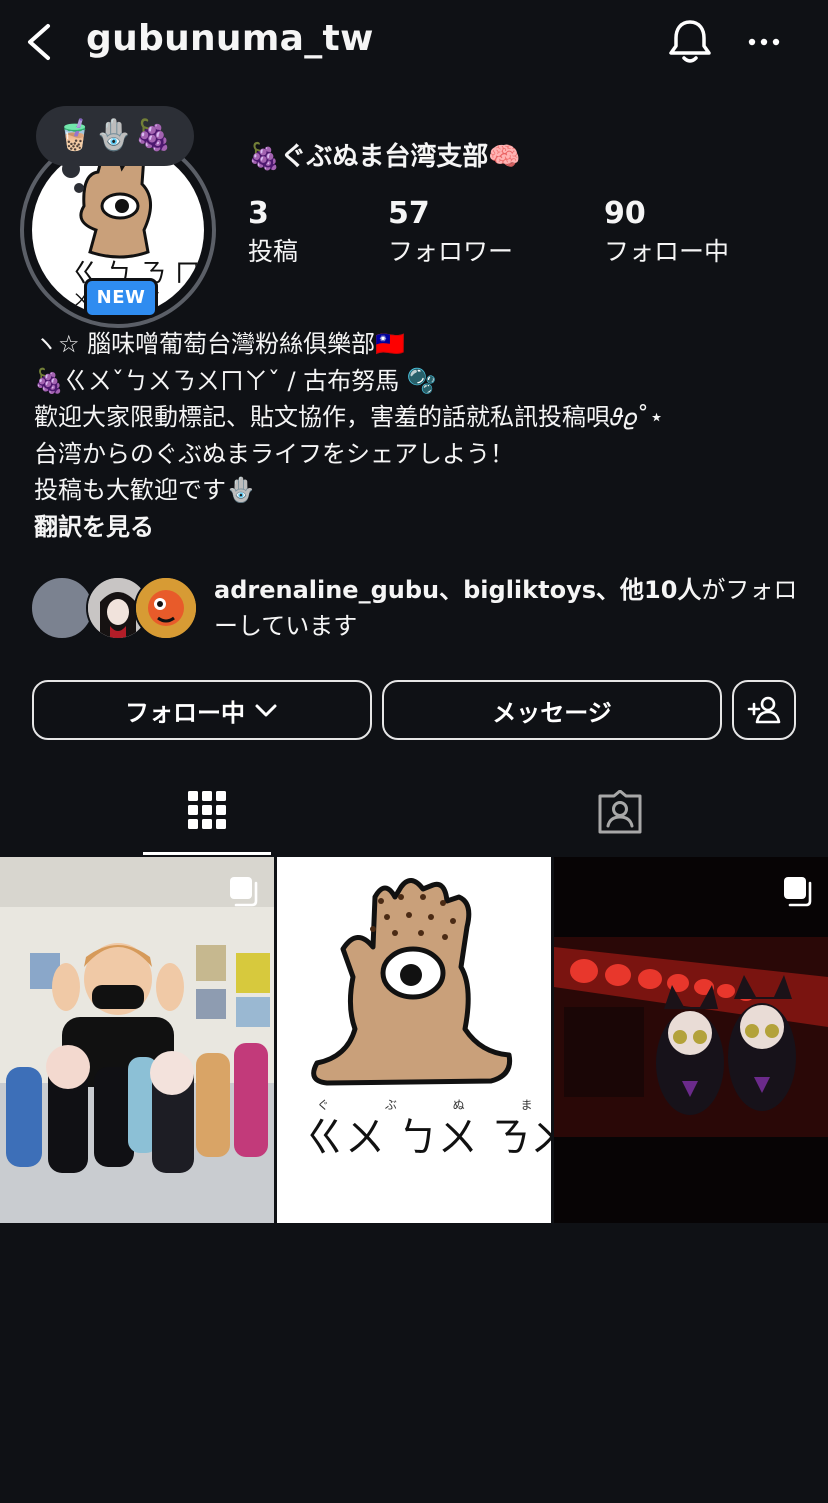 This screenshot has height=1503, width=828. What do you see at coordinates (207, 810) in the screenshot?
I see `grid-icon` at bounding box center [207, 810].